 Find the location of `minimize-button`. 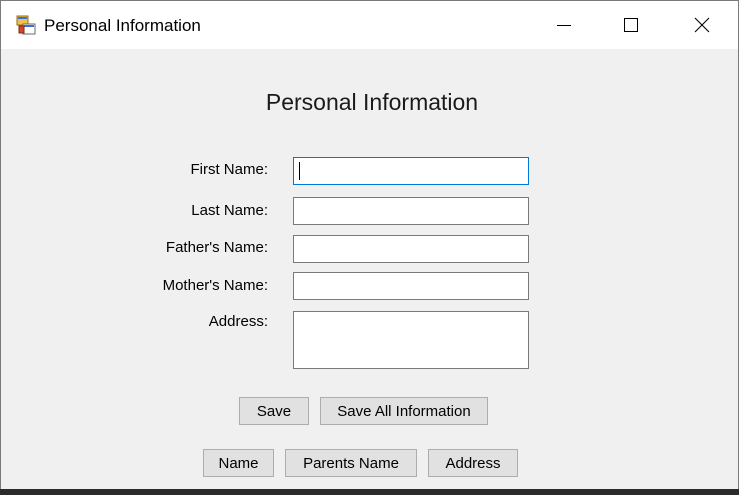

minimize-button is located at coordinates (564, 25).